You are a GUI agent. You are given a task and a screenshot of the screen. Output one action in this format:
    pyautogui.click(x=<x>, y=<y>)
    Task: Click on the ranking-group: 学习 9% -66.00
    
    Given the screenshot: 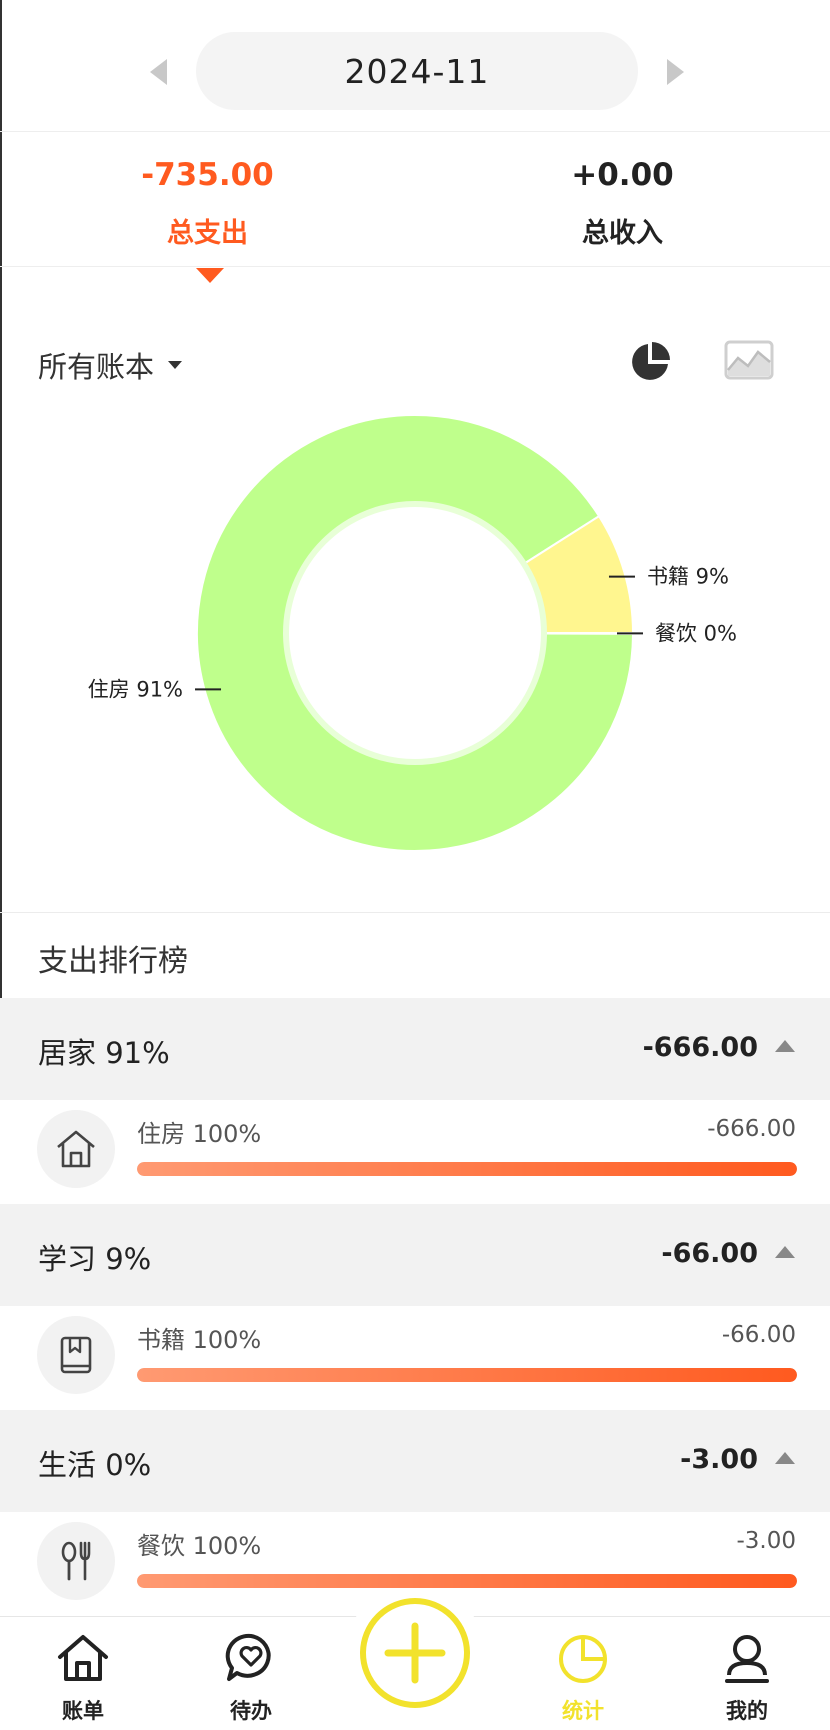 What is the action you would take?
    pyautogui.click(x=415, y=1255)
    